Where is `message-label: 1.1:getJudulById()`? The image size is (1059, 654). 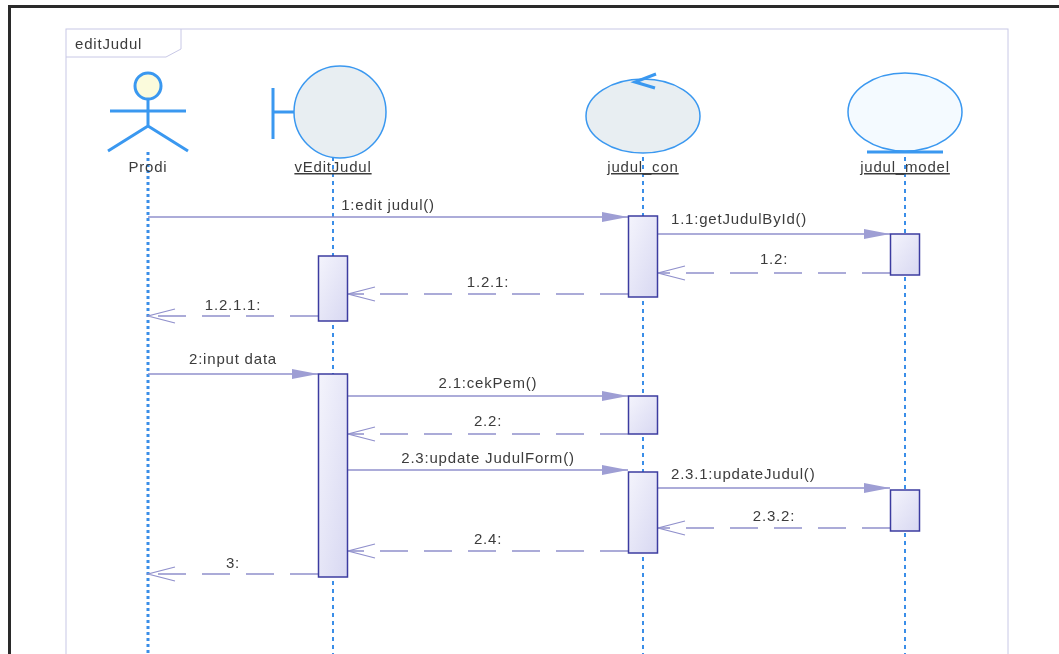
message-label: 1.1:getJudulById() is located at coordinates (739, 218).